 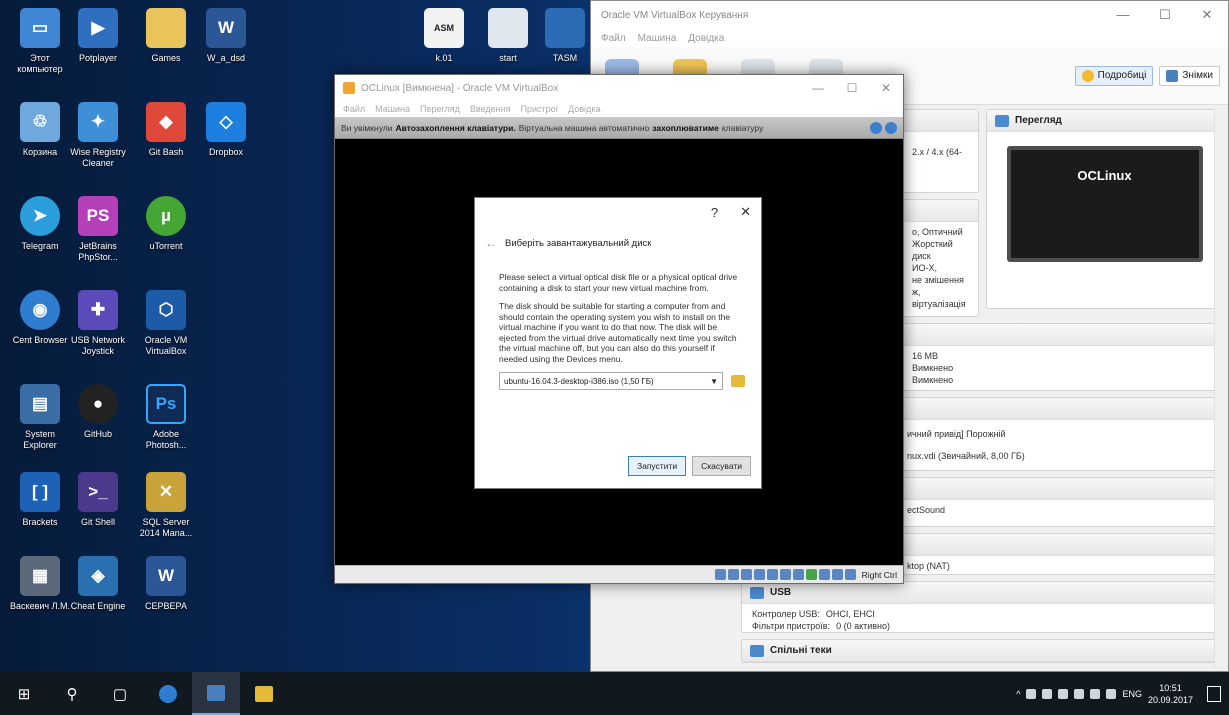 I want to click on desktop-icon-label: Games, so click(x=166, y=58).